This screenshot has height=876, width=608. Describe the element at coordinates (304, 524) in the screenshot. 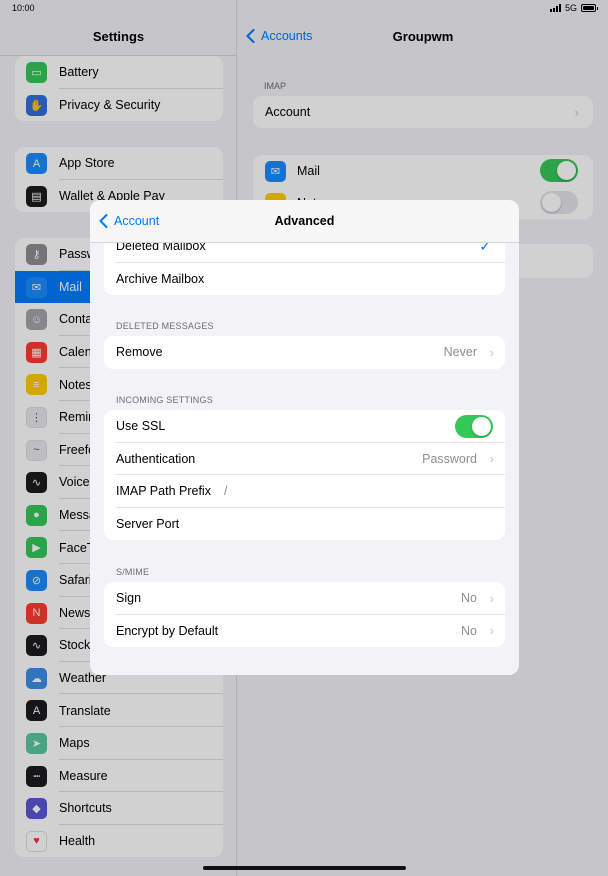

I see `server-port-row: Server Port` at that location.